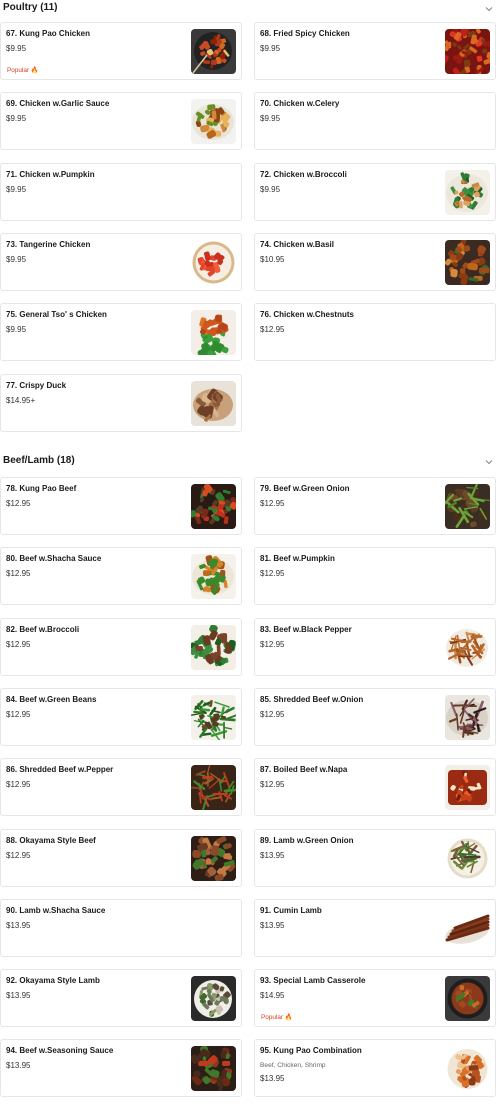 This screenshot has width=500, height=1110. What do you see at coordinates (21, 400) in the screenshot?
I see `item-price: $14.95+` at bounding box center [21, 400].